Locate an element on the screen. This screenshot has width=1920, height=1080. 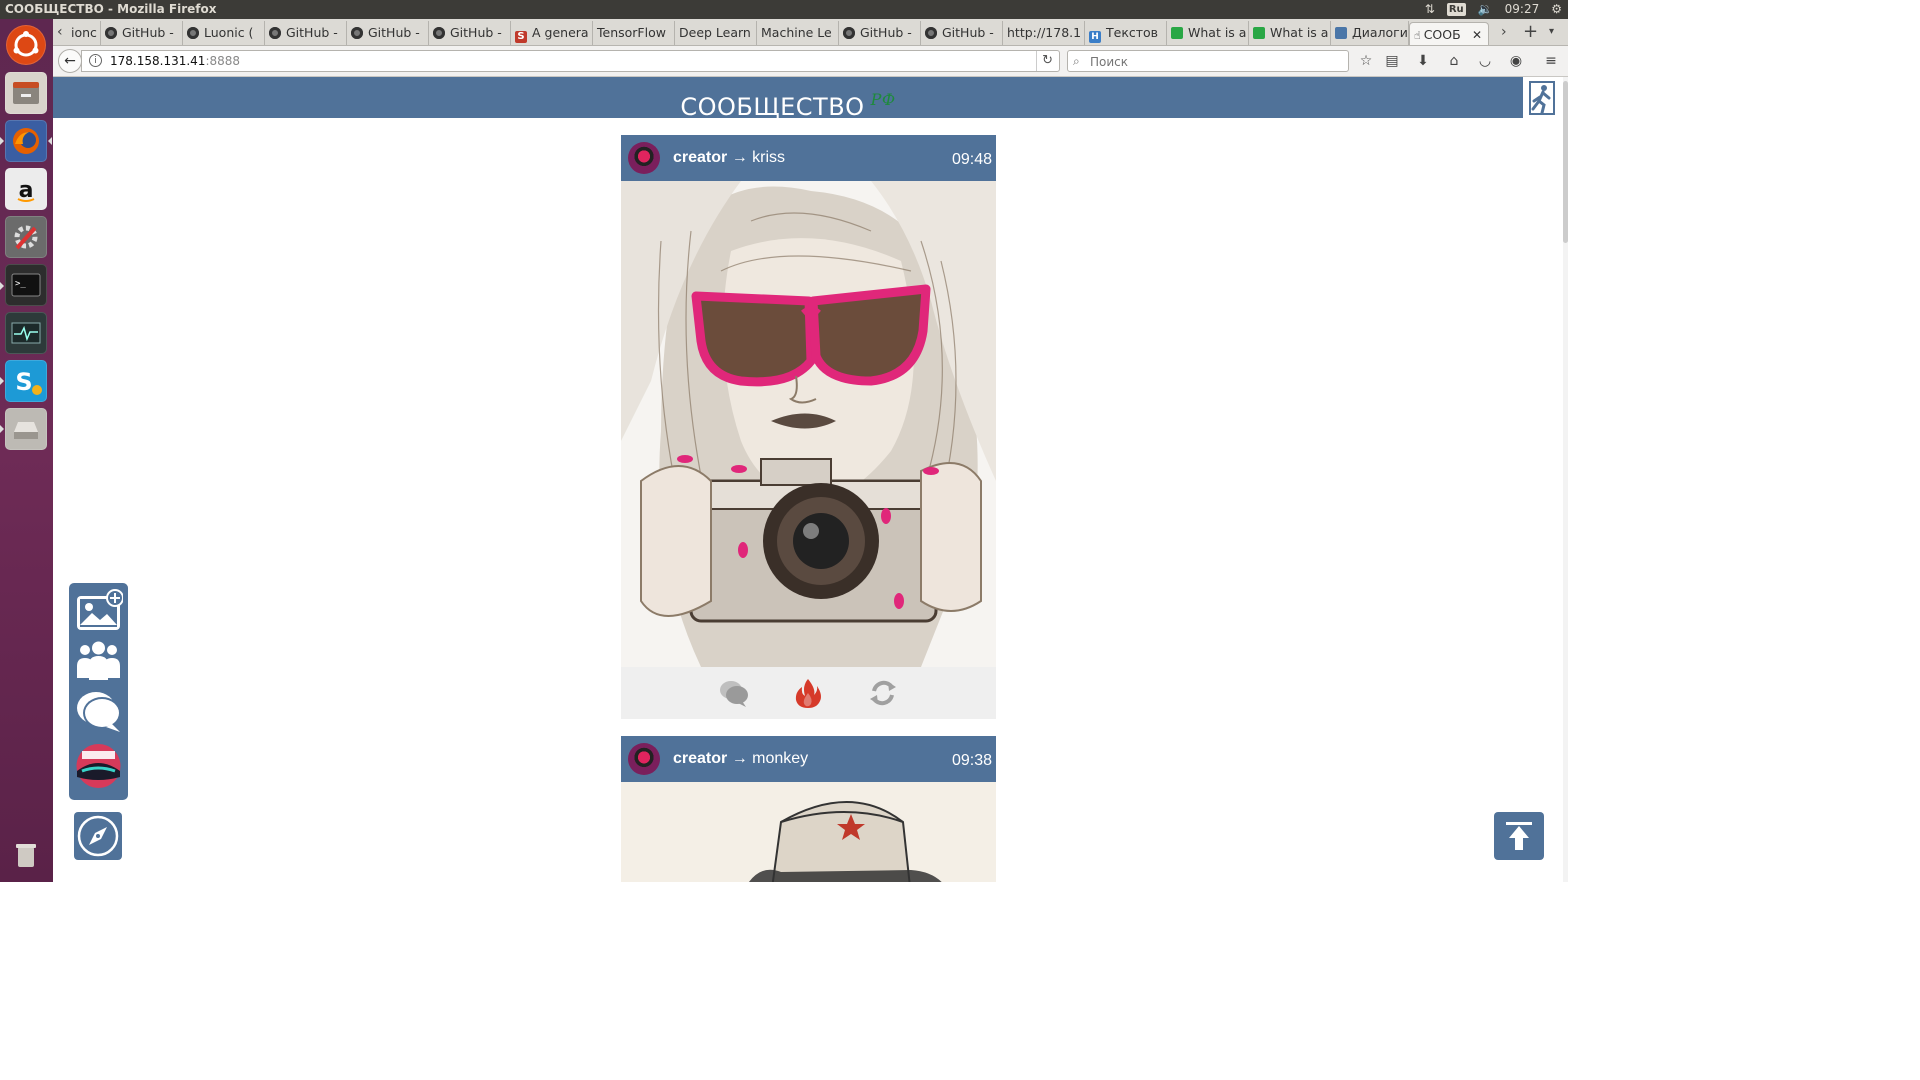
skype-icon: S is located at coordinates (26, 381).